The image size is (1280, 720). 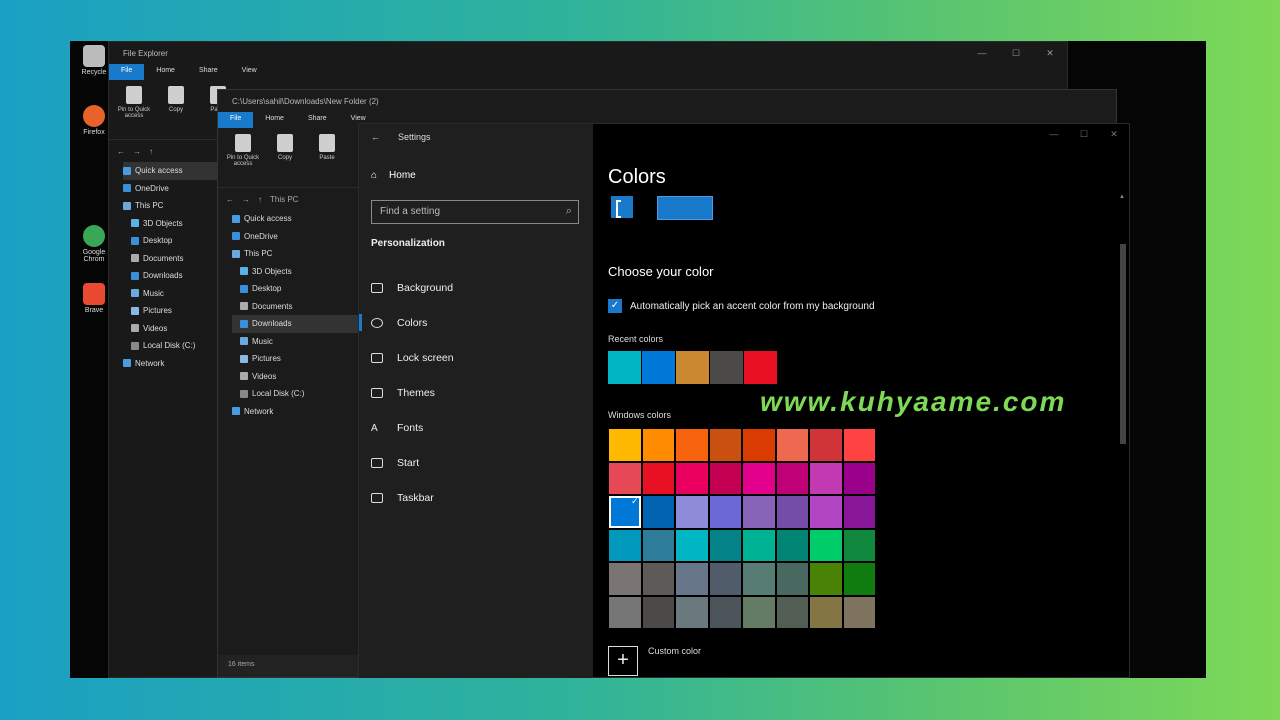 I want to click on nav-item-themes: Themes, so click(x=476, y=392).